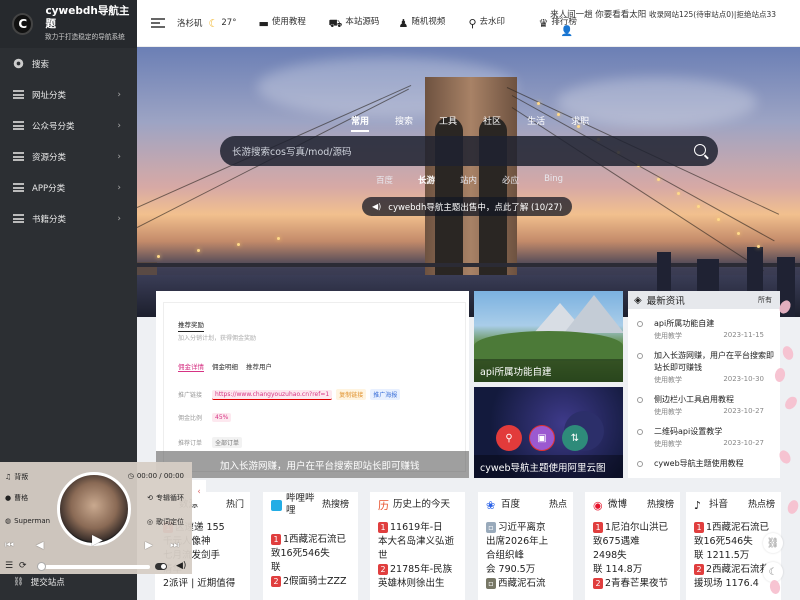  What do you see at coordinates (68, 187) in the screenshot?
I see `sidebar-item-apps: APP分类 ›` at bounding box center [68, 187].